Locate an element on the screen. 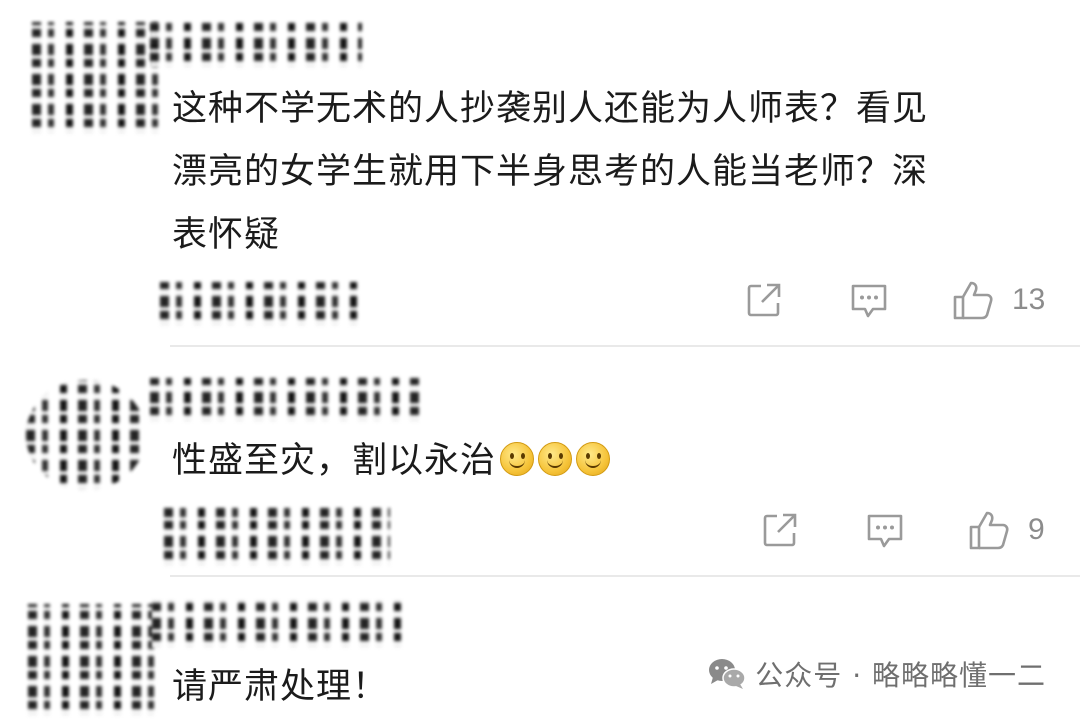  watermark: 公众号 · 略略略懂一二 is located at coordinates (876, 674).